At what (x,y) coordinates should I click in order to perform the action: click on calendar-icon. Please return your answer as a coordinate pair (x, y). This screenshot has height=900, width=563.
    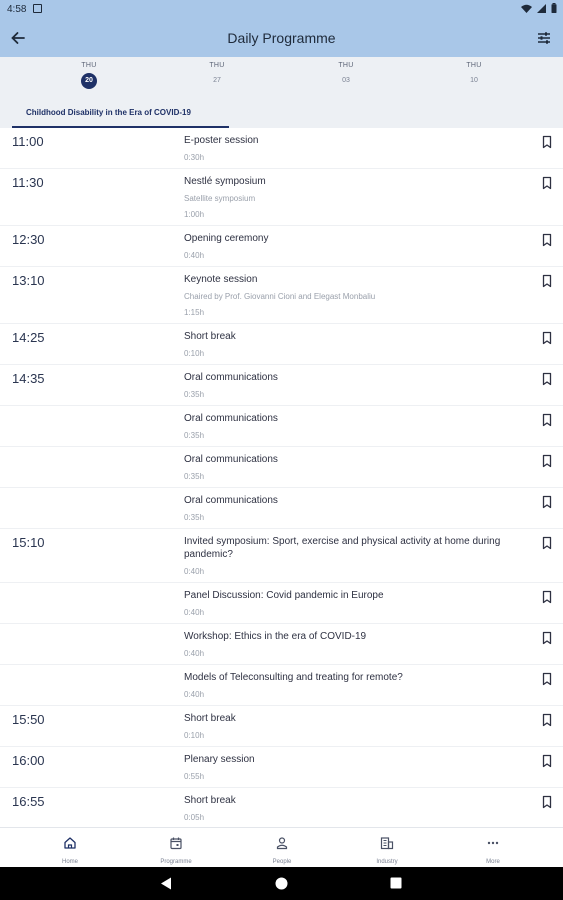
    Looking at the image, I should click on (176, 843).